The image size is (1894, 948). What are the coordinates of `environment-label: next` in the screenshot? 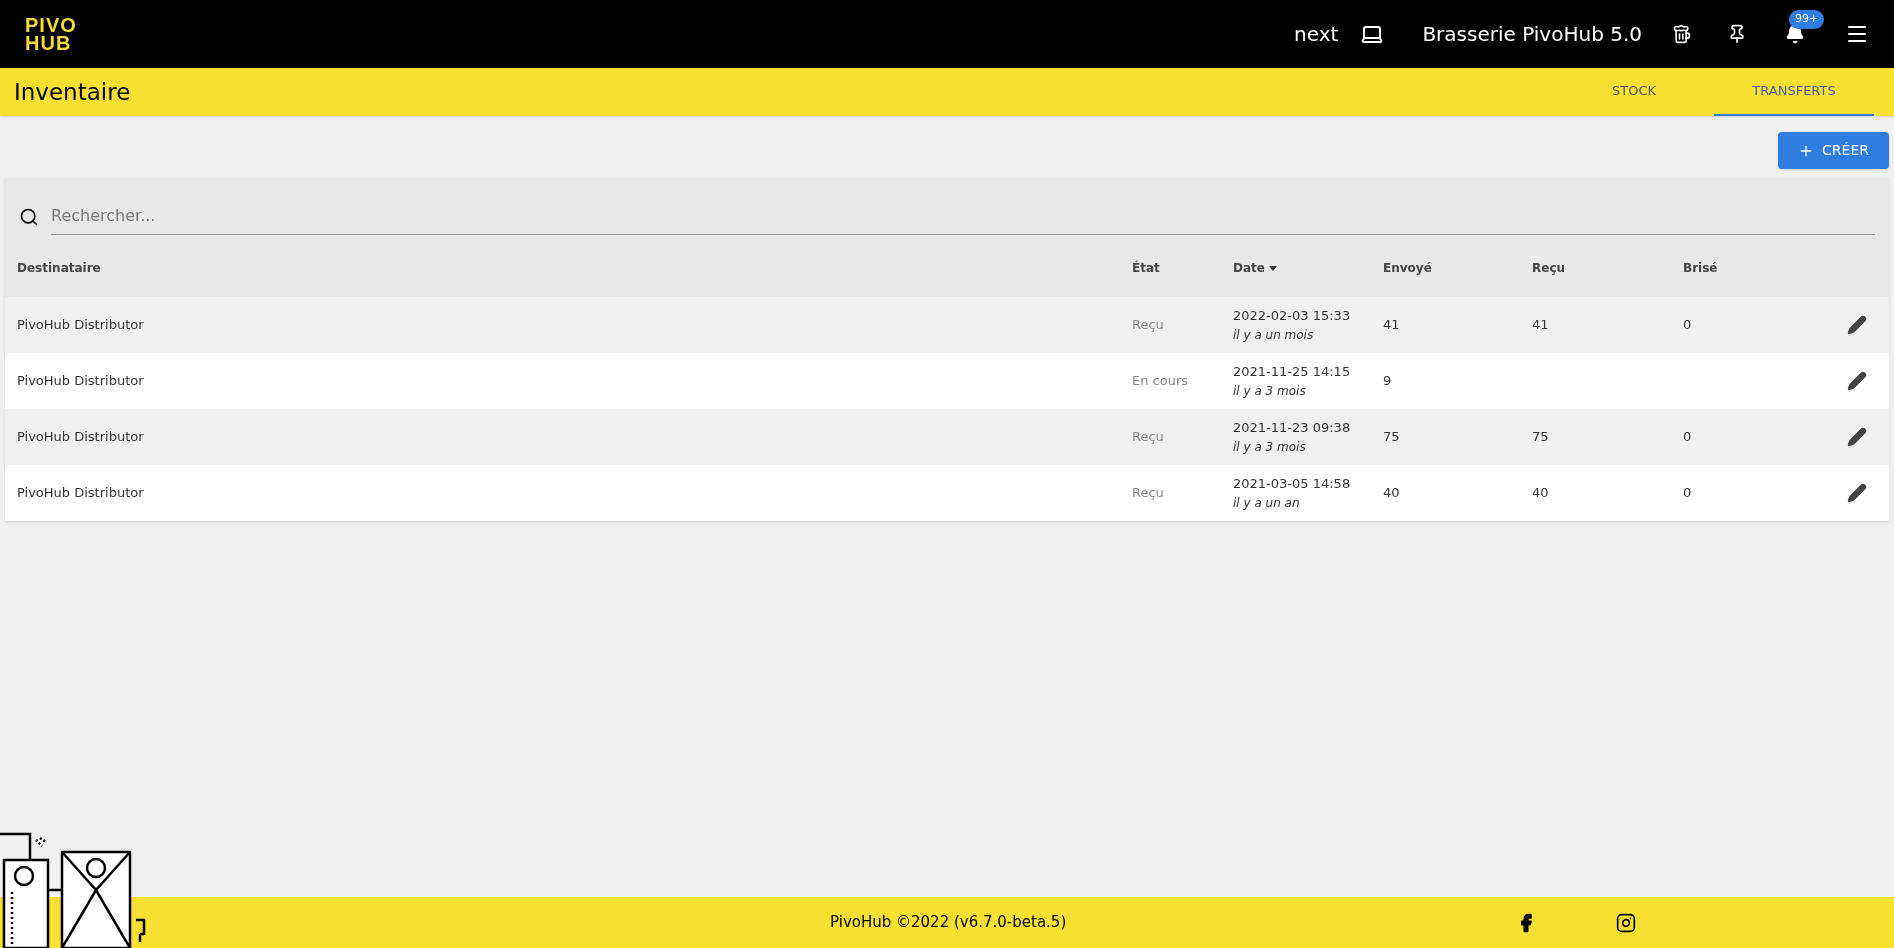 It's located at (1316, 34).